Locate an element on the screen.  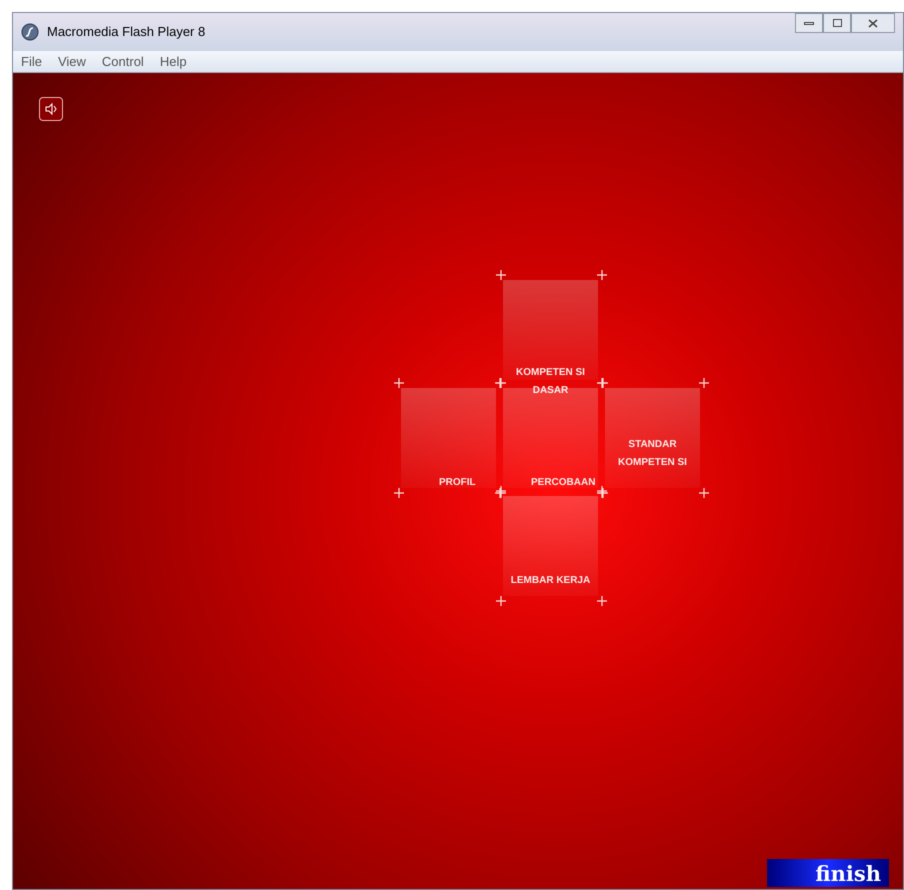
menu-link: PROFIL is located at coordinates (457, 483).